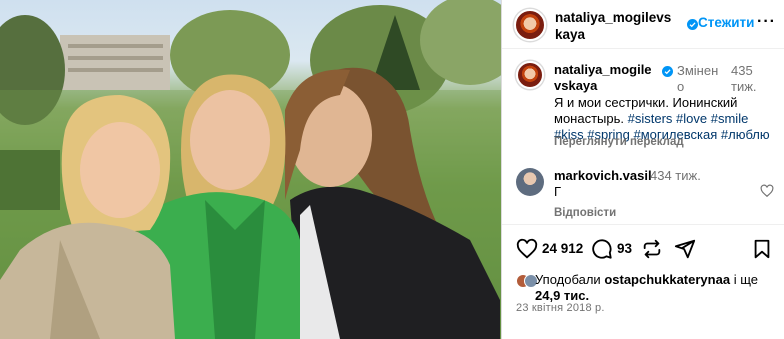 The width and height of the screenshot is (784, 339). I want to click on likes-count: 24,9 тис., so click(562, 295).